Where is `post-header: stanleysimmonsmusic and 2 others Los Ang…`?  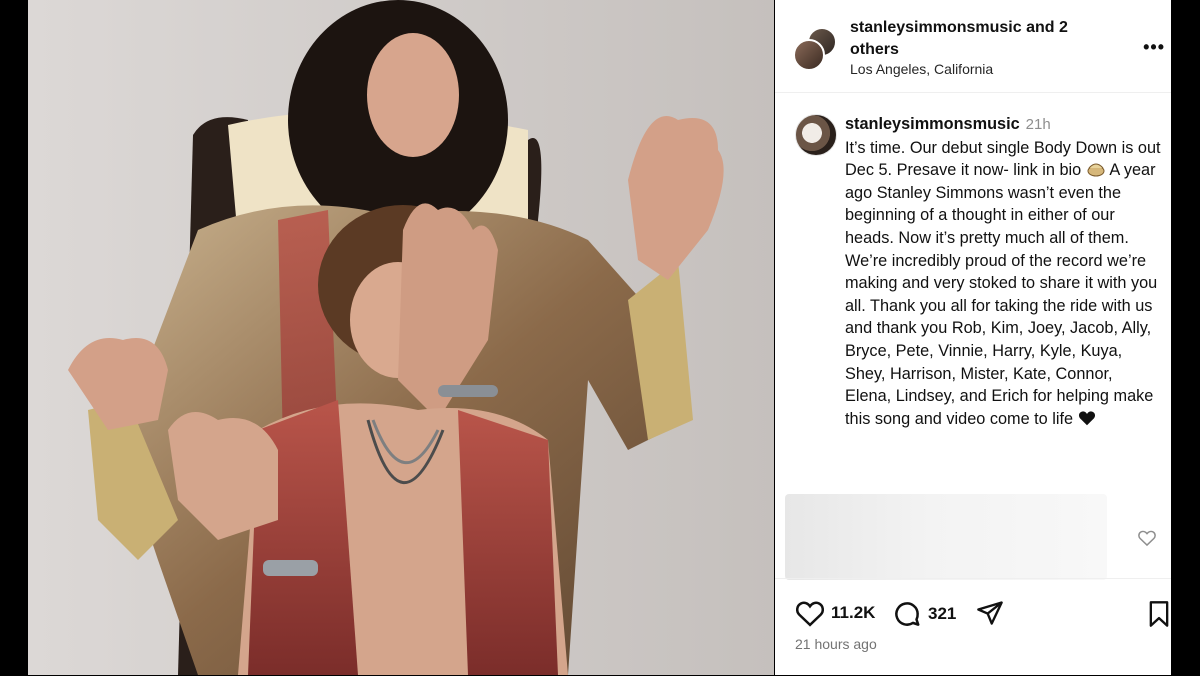 post-header: stanleysimmonsmusic and 2 others Los Ang… is located at coordinates (973, 46).